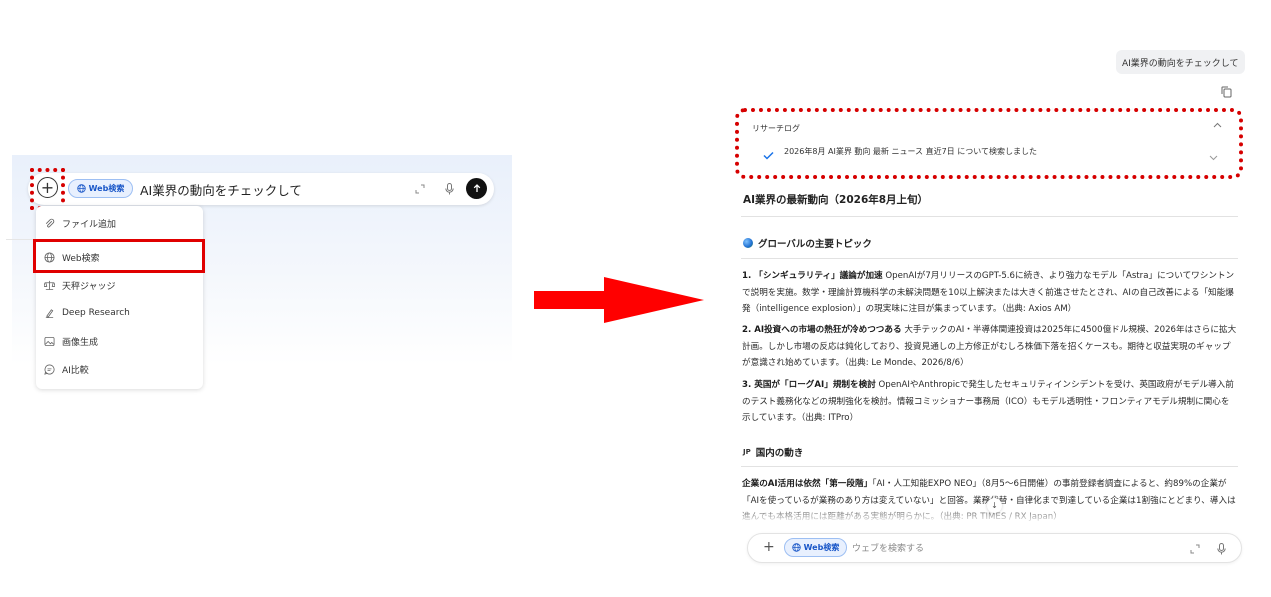  Describe the element at coordinates (119, 223) in the screenshot. I see `menu-item-file-add: ファイル追加` at that location.